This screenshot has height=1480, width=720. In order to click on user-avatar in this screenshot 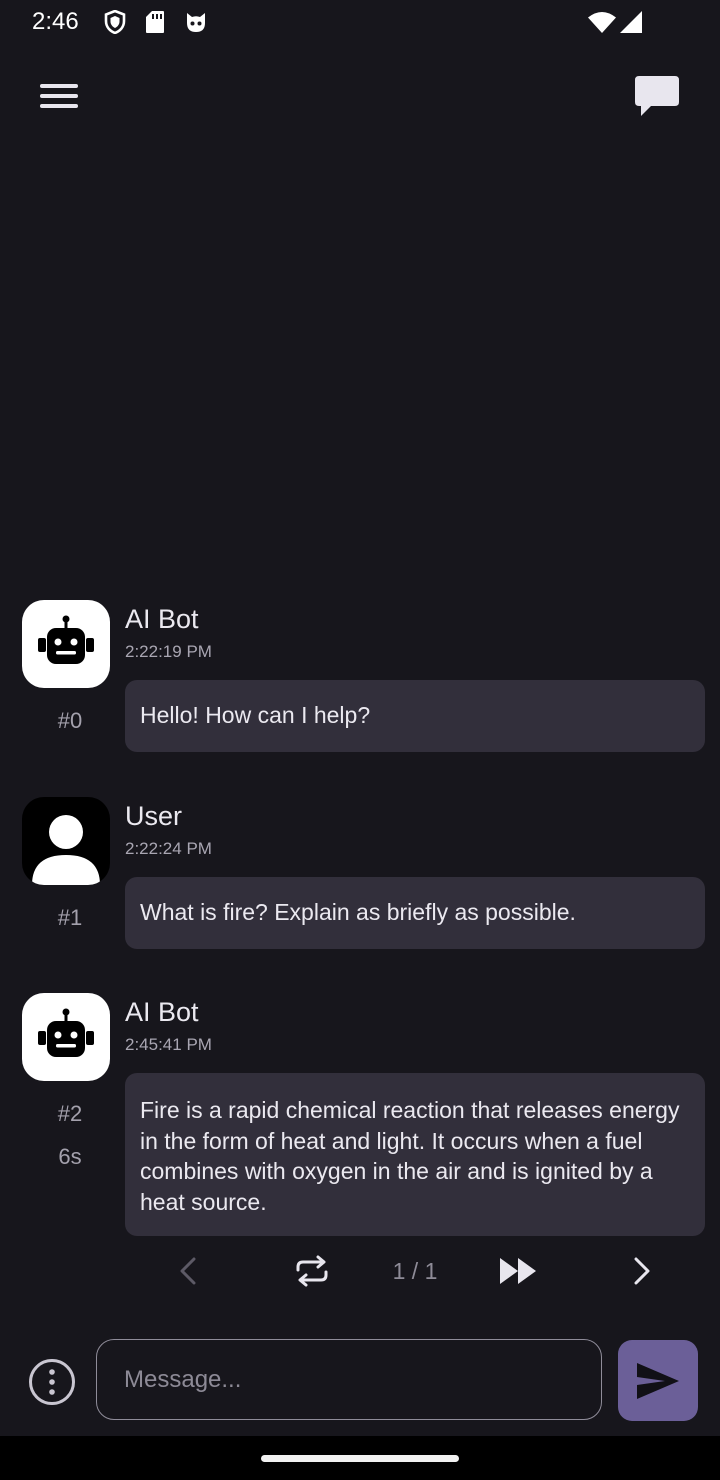, I will do `click(66, 841)`.